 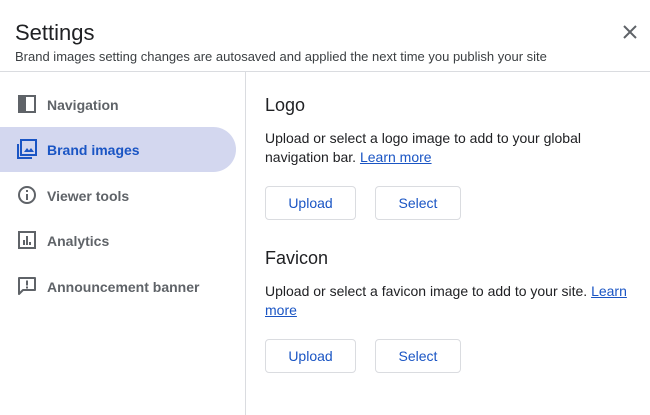 I want to click on analytics-icon, so click(x=27, y=240).